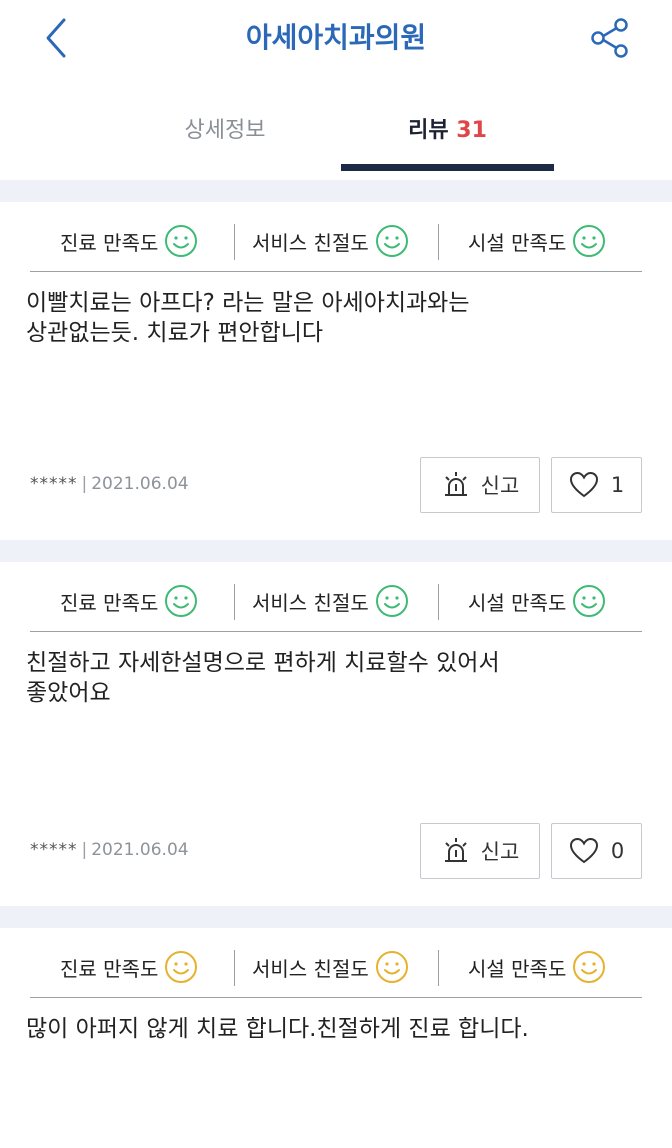 The width and height of the screenshot is (672, 1148). I want to click on review-text: 친절하고 자세한설명으로 편하게 치료할수 있어서 좋았어요, so click(336, 678).